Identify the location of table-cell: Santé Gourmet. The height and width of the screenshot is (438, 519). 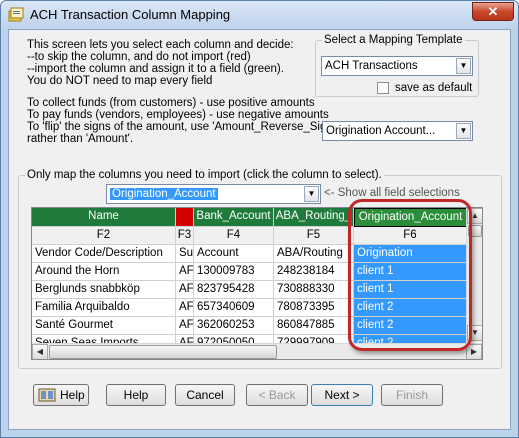
(104, 326).